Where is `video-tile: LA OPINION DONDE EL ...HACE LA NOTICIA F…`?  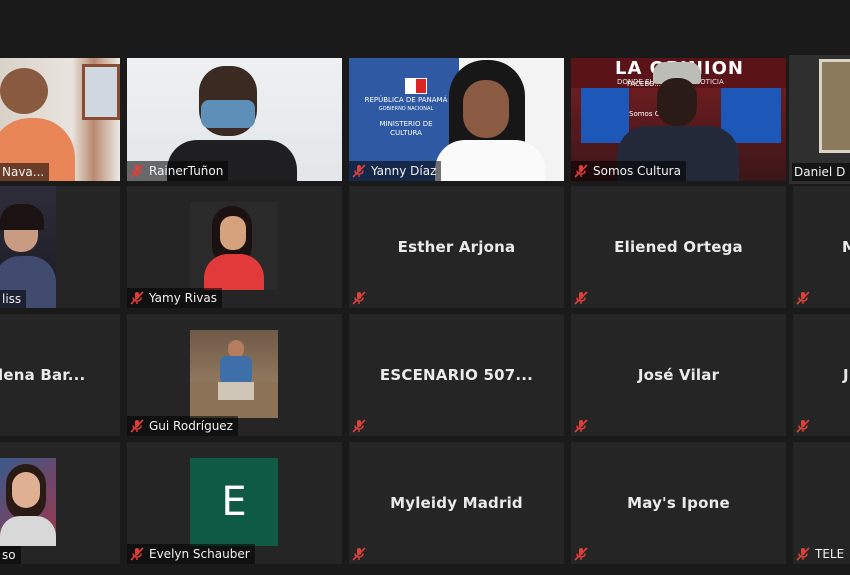 video-tile: LA OPINION DONDE EL ...HACE LA NOTICIA F… is located at coordinates (678, 119).